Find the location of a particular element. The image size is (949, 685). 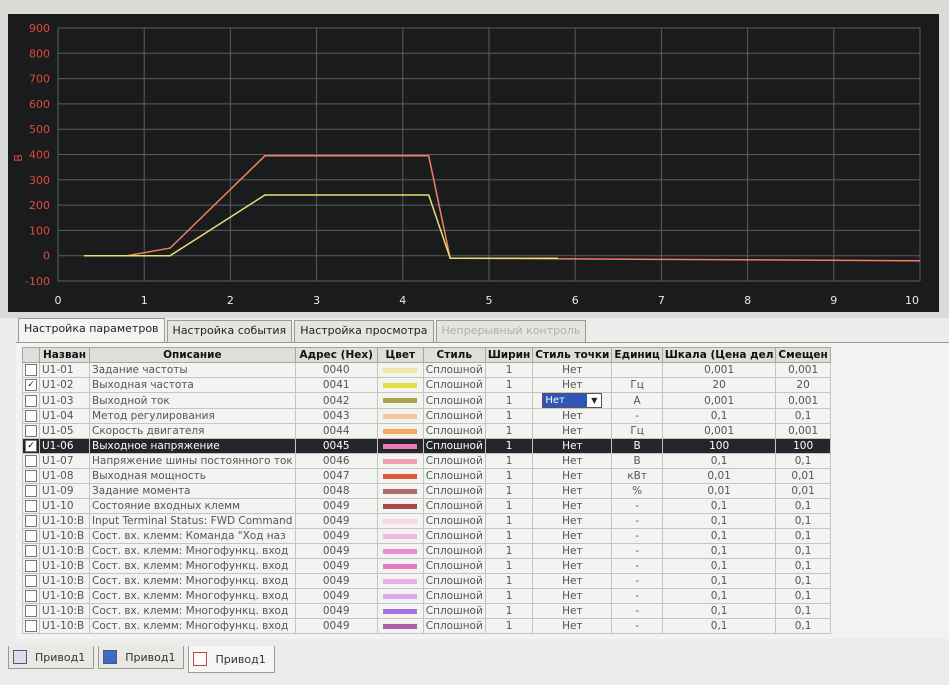

row-address: 0049 is located at coordinates (336, 626).